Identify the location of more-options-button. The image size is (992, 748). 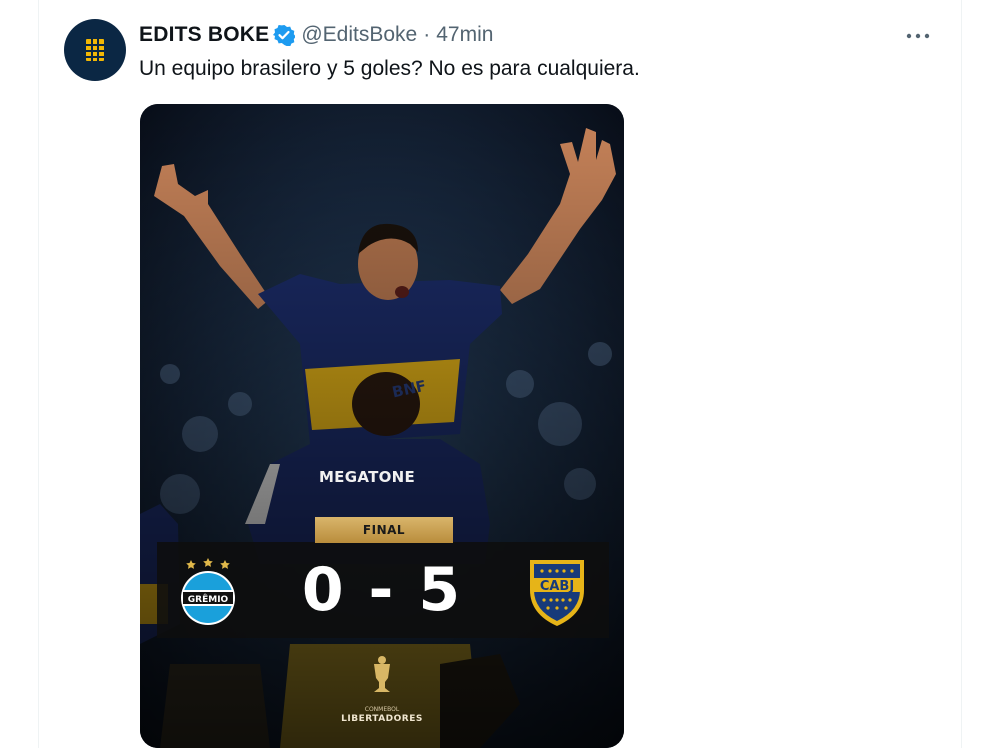
(918, 36).